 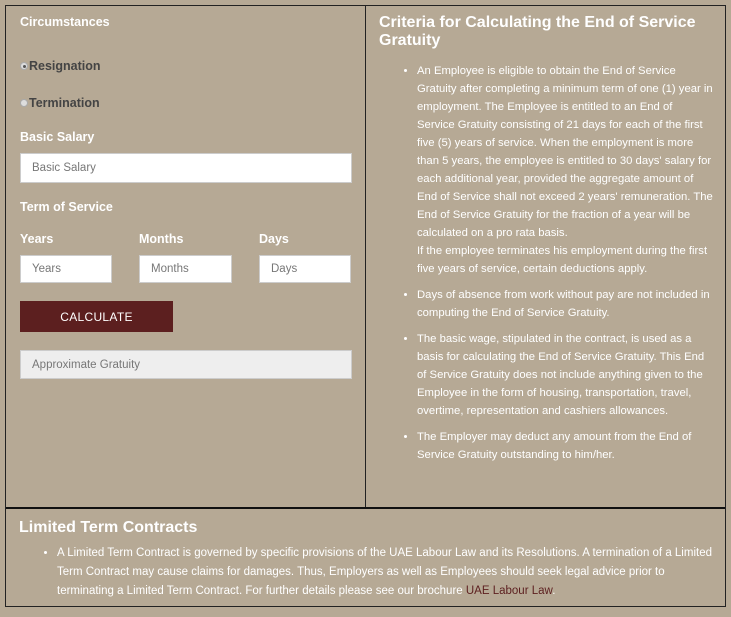 What do you see at coordinates (24, 103) in the screenshot?
I see `radio-unselected-icon` at bounding box center [24, 103].